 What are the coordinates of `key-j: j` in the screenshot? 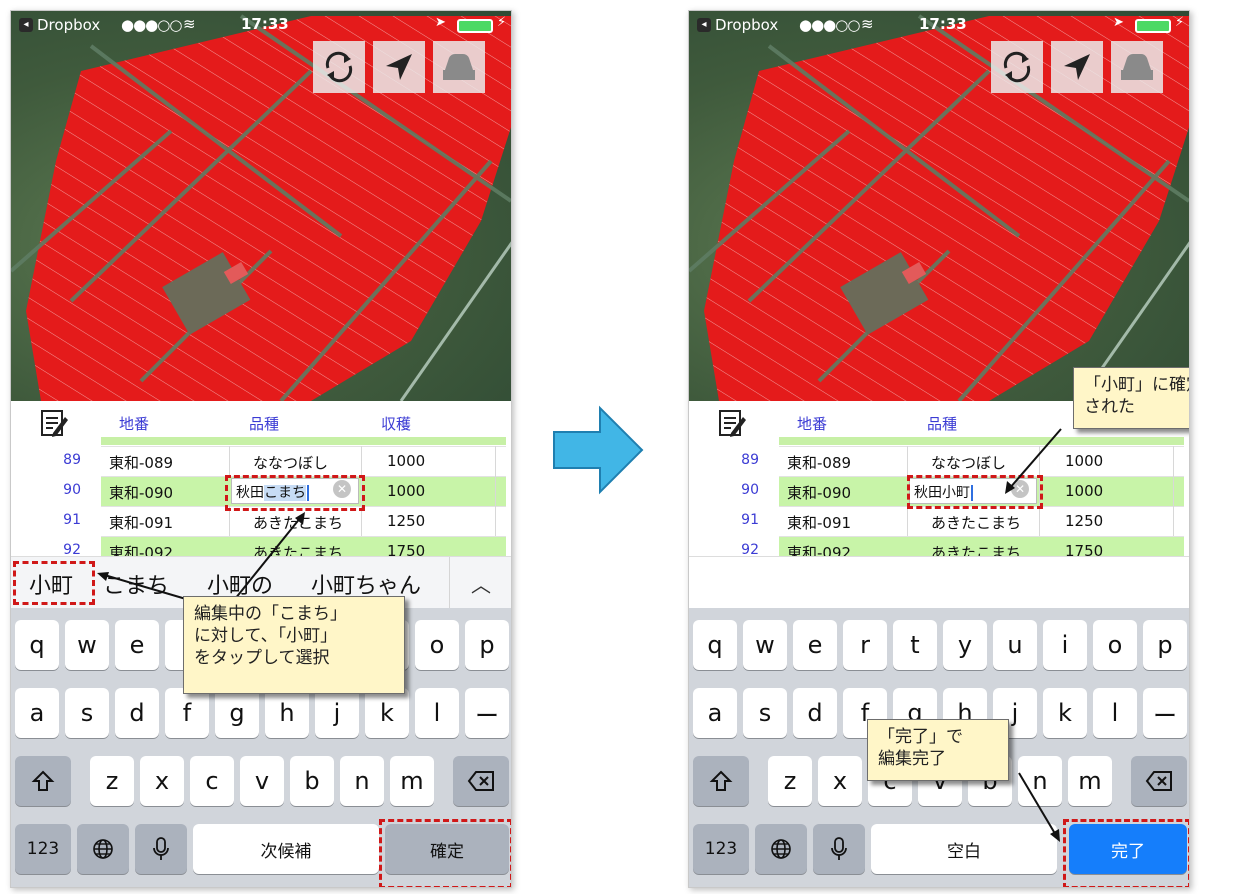 It's located at (337, 713).